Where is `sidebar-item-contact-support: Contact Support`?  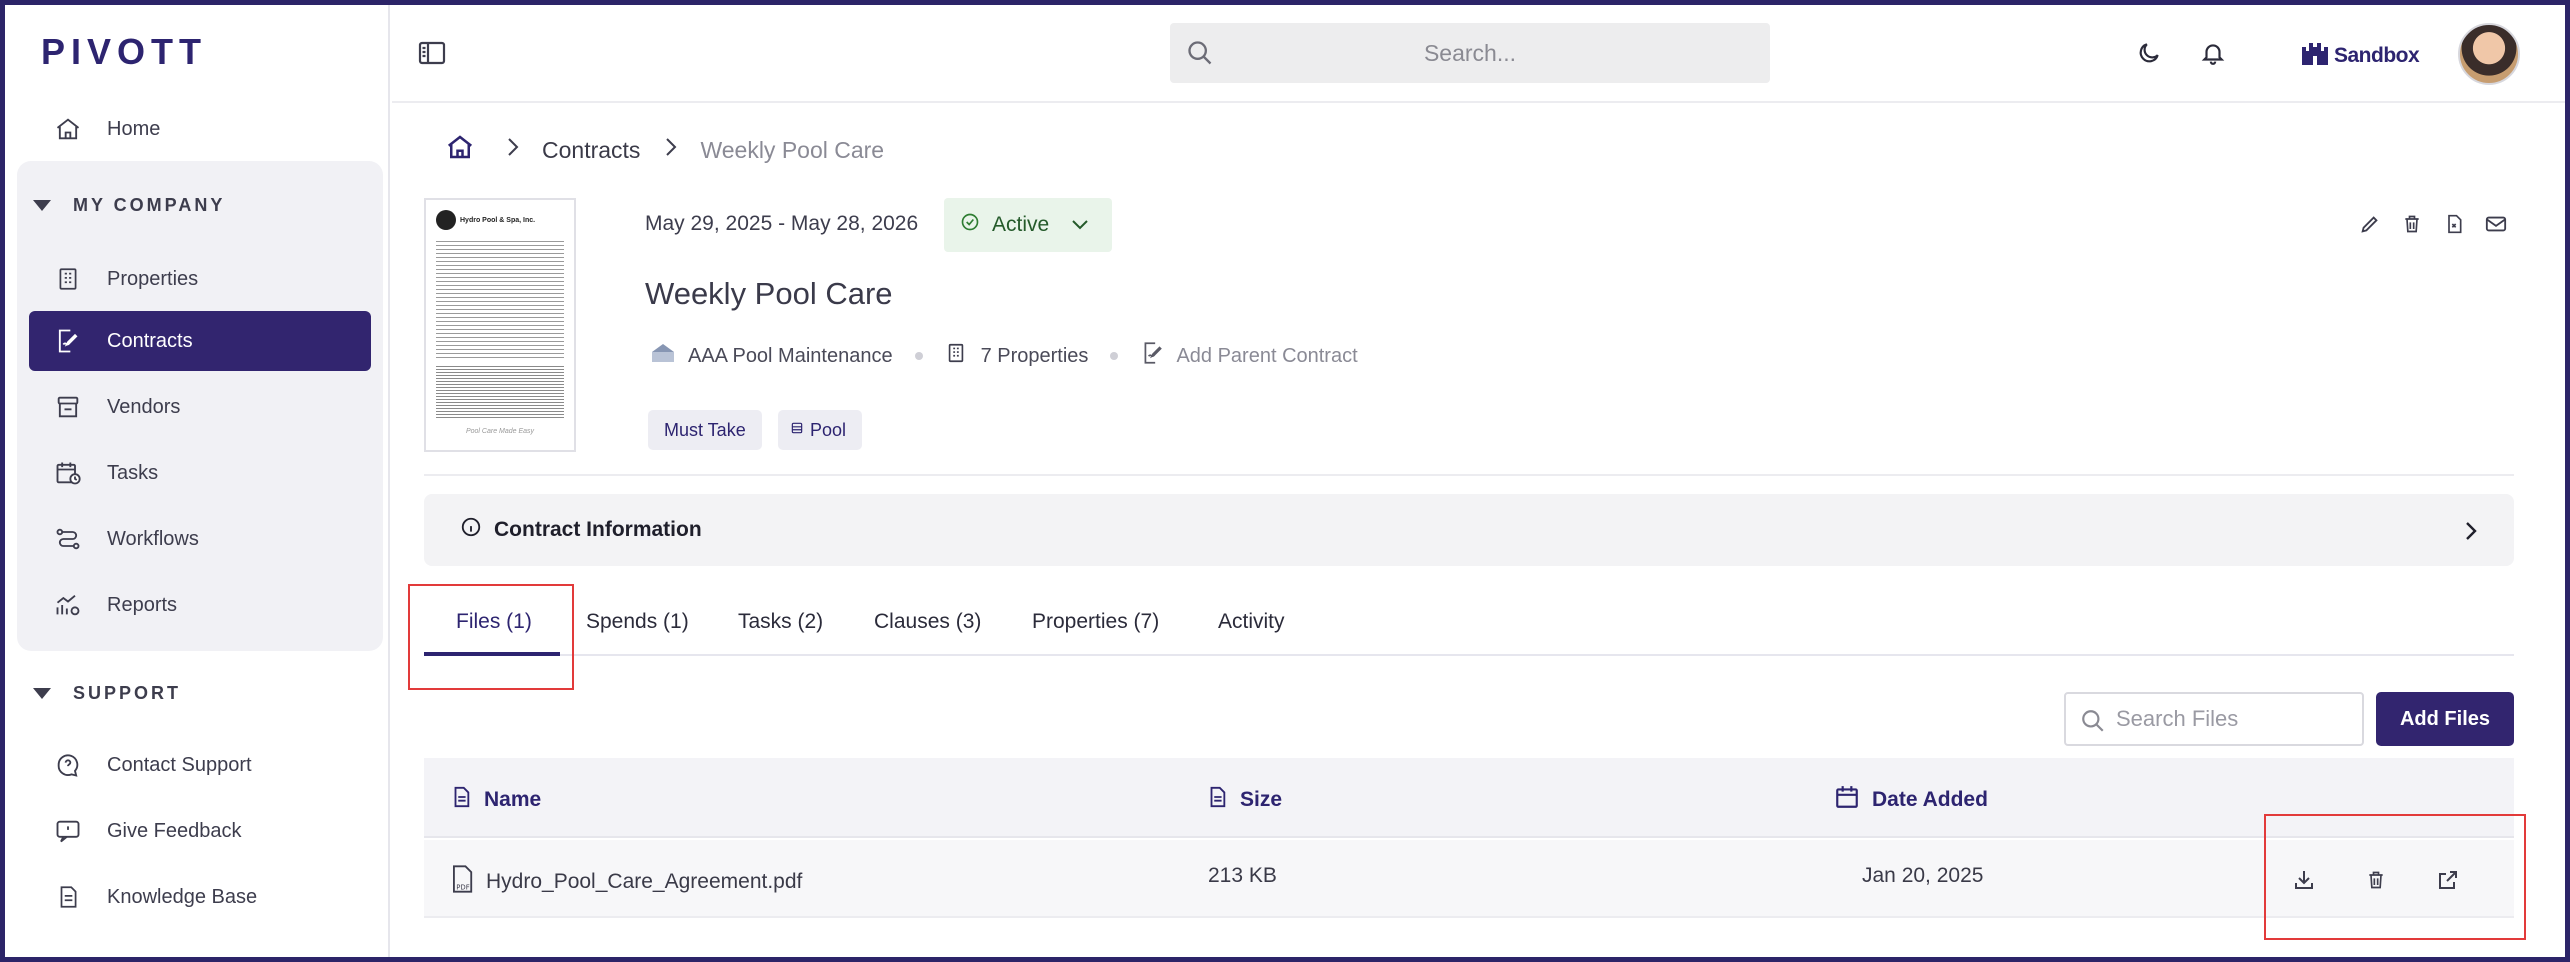 sidebar-item-contact-support: Contact Support is located at coordinates (200, 765).